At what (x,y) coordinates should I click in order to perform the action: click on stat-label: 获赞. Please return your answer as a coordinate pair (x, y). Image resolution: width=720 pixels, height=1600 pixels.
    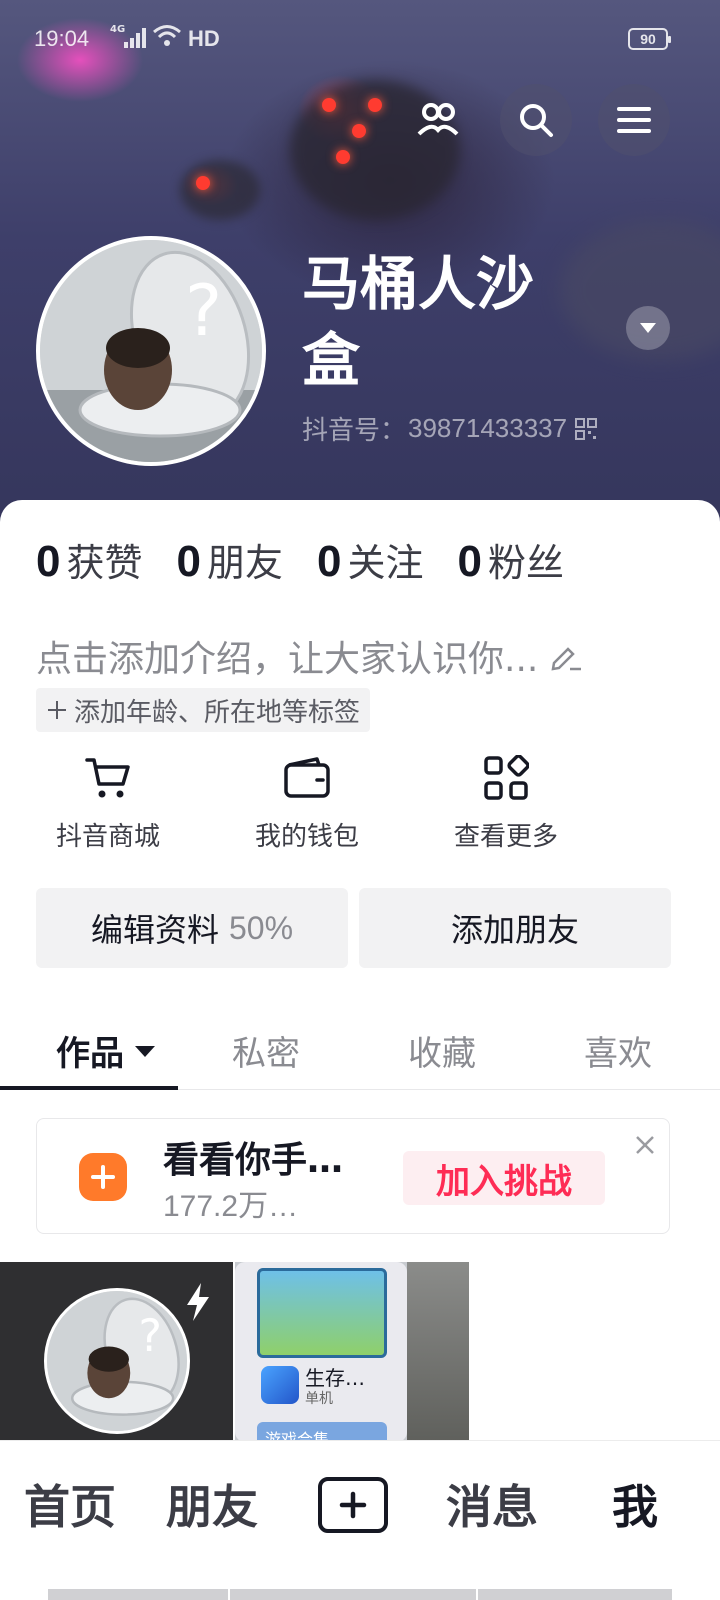
    Looking at the image, I should click on (104, 563).